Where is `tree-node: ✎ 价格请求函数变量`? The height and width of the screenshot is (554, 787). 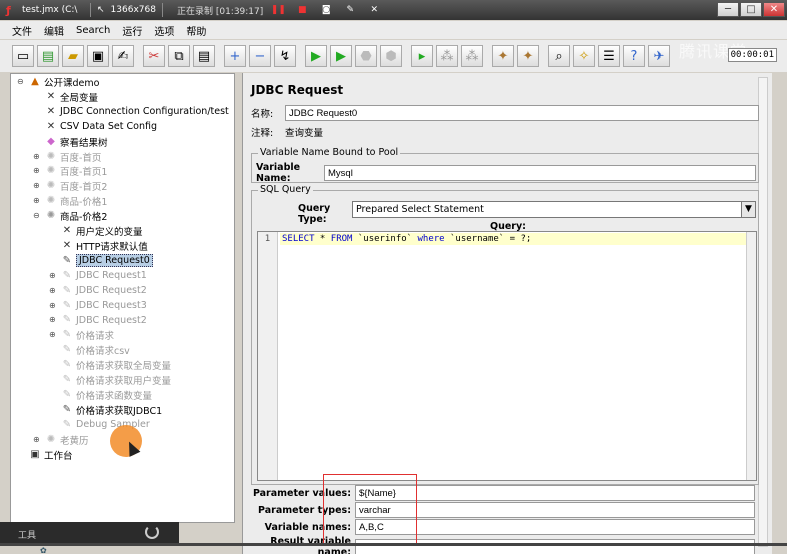 tree-node: ✎ 价格请求函数变量 is located at coordinates (106, 395).